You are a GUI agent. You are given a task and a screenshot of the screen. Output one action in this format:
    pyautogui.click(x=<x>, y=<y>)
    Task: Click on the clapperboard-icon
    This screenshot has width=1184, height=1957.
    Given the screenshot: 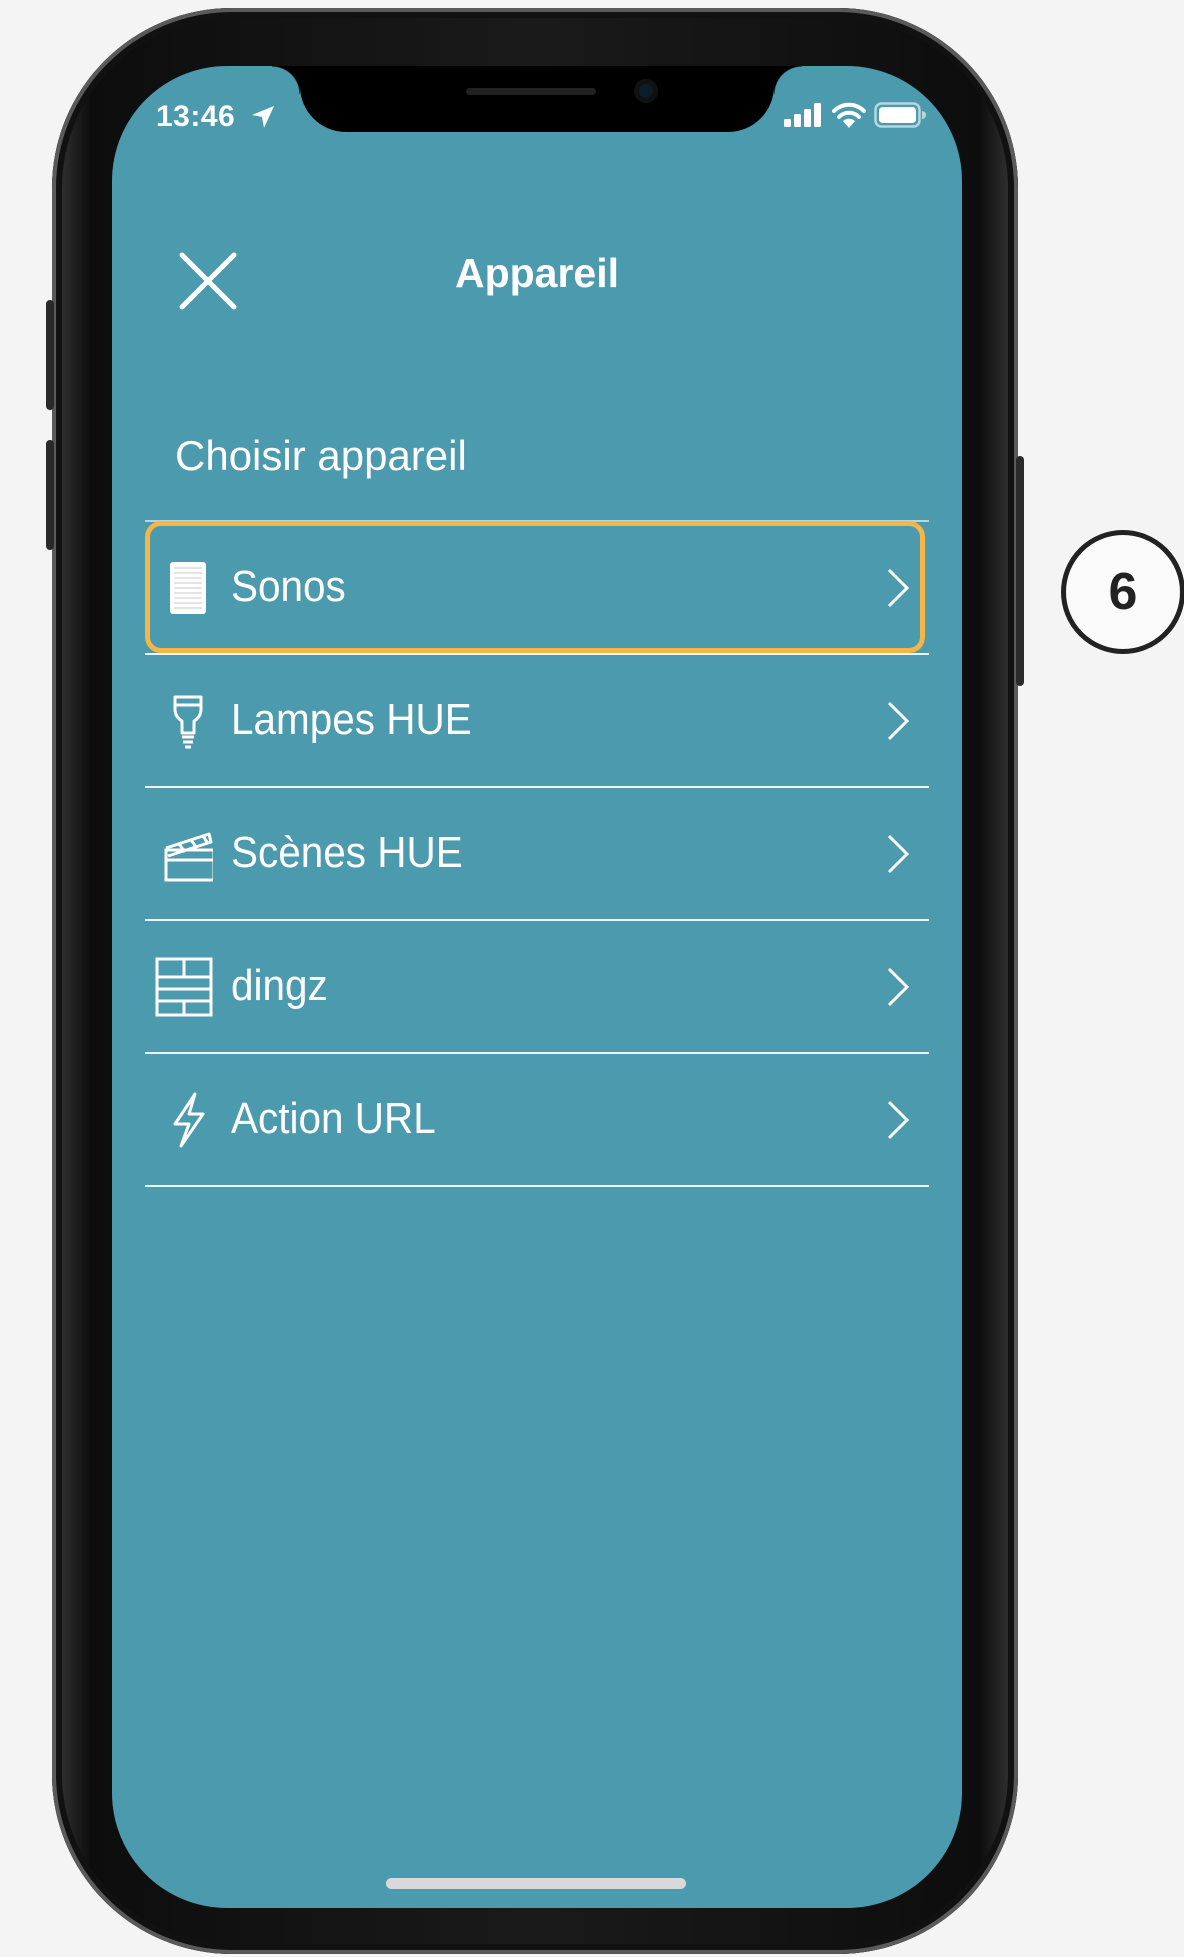 What is the action you would take?
    pyautogui.click(x=188, y=857)
    